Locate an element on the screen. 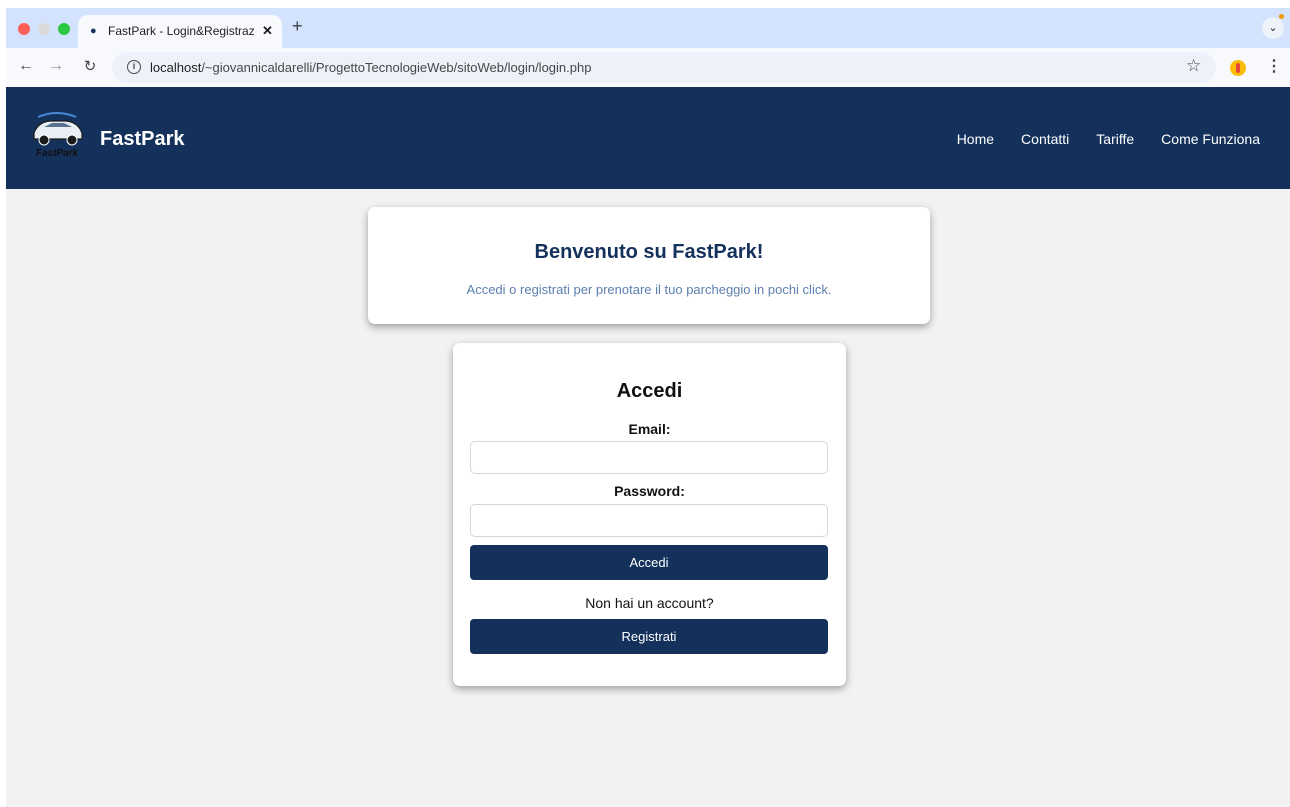 The width and height of the screenshot is (1290, 807). car-favicon-icon: ● is located at coordinates (93, 31).